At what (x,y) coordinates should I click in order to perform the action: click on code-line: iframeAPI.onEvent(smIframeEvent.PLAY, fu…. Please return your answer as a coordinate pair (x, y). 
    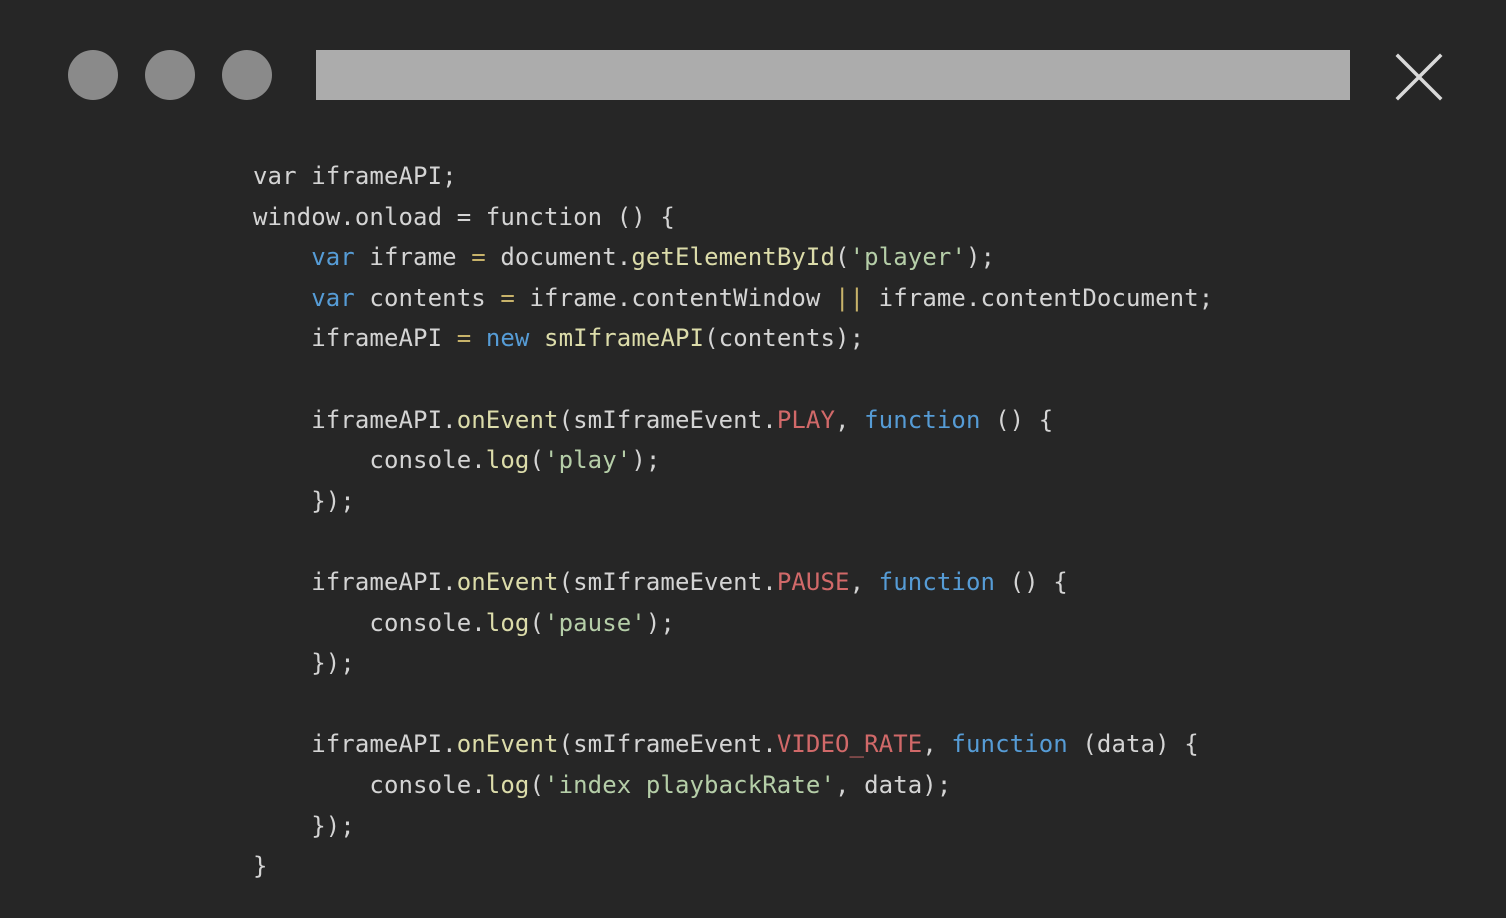
    Looking at the image, I should click on (853, 420).